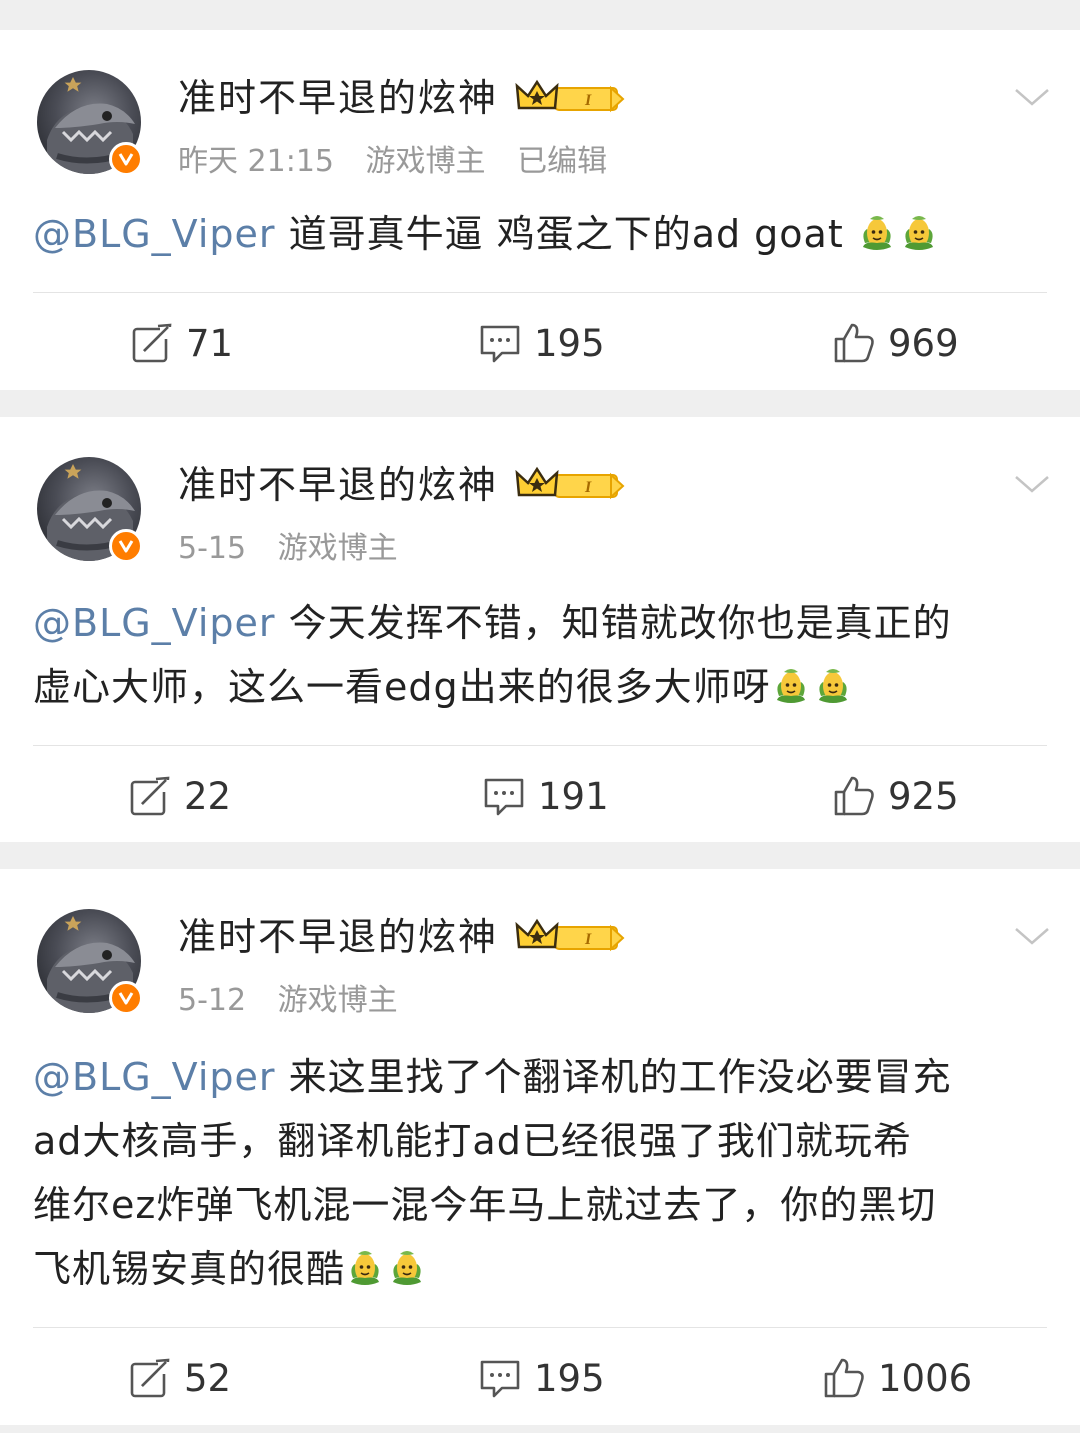 Image resolution: width=1080 pixels, height=1433 pixels. Describe the element at coordinates (179, 796) in the screenshot. I see `repost-button: 22` at that location.